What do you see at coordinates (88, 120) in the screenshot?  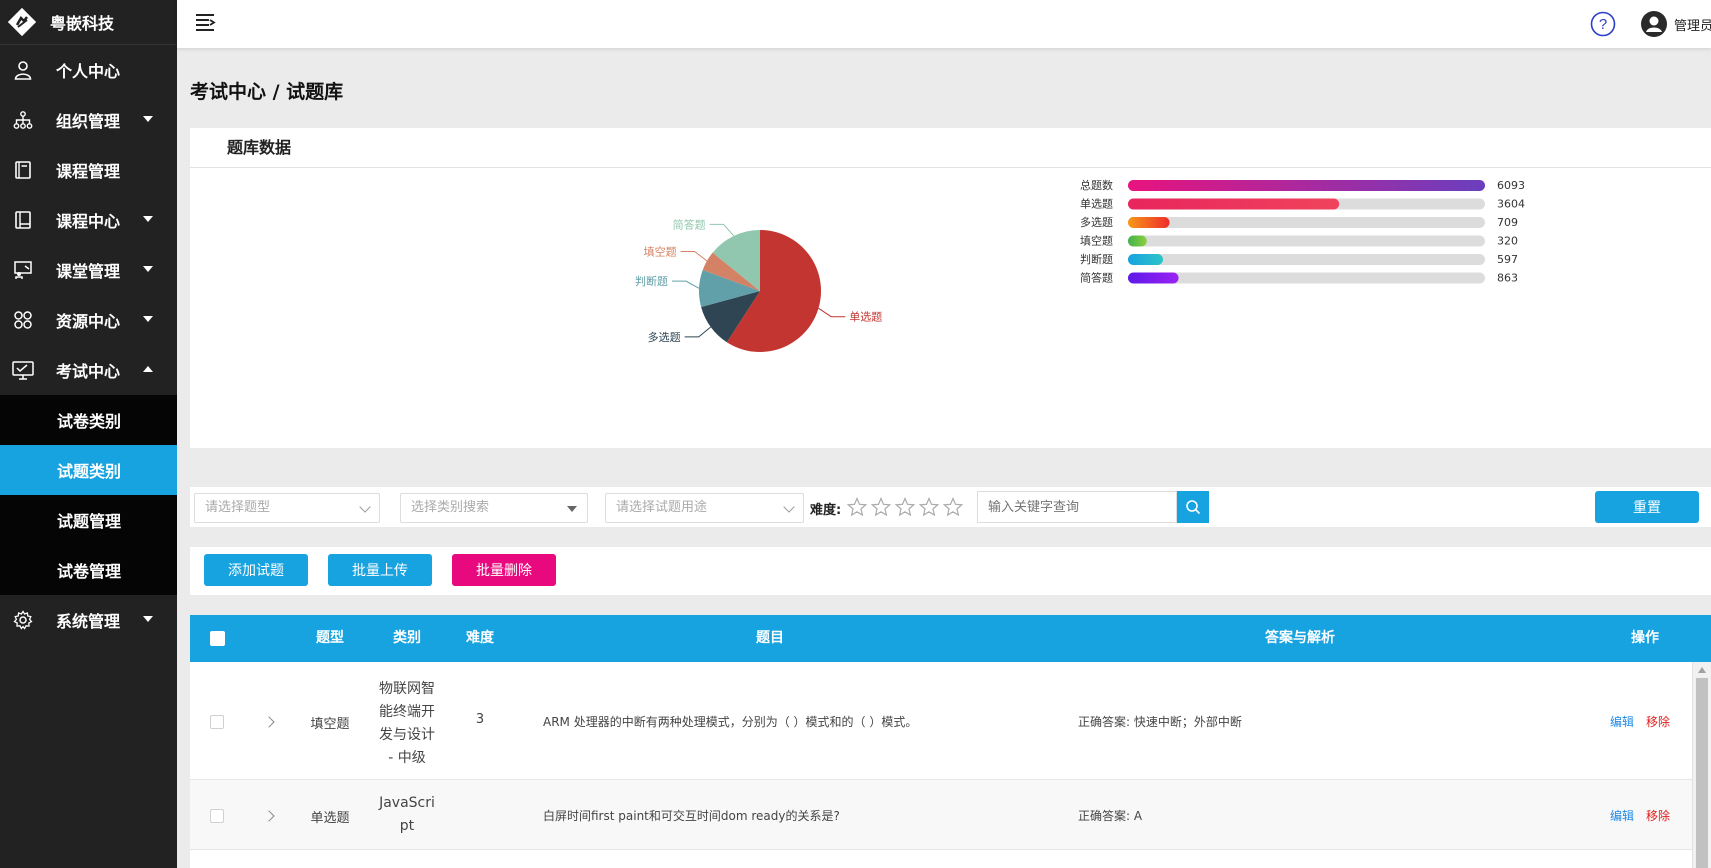 I see `sidebar-item-org: 组织管理` at bounding box center [88, 120].